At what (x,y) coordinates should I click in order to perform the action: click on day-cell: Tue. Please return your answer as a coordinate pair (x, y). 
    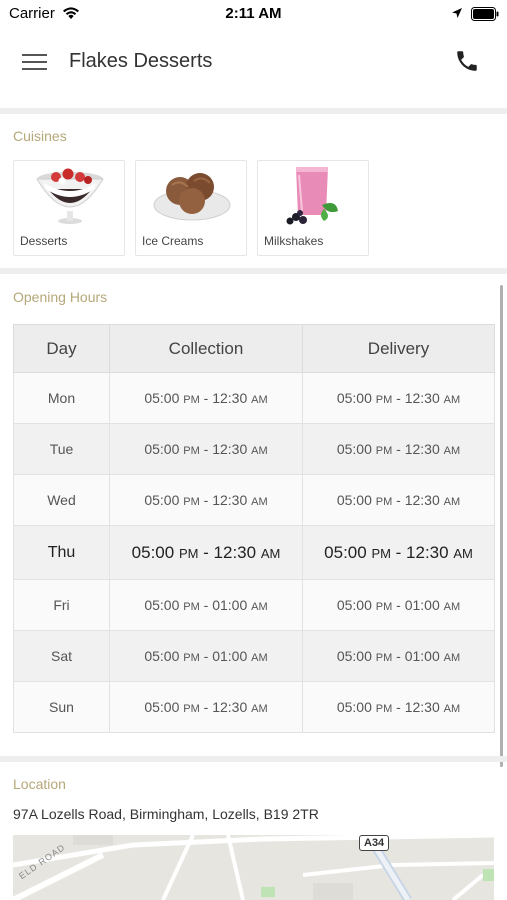
    Looking at the image, I should click on (61, 449).